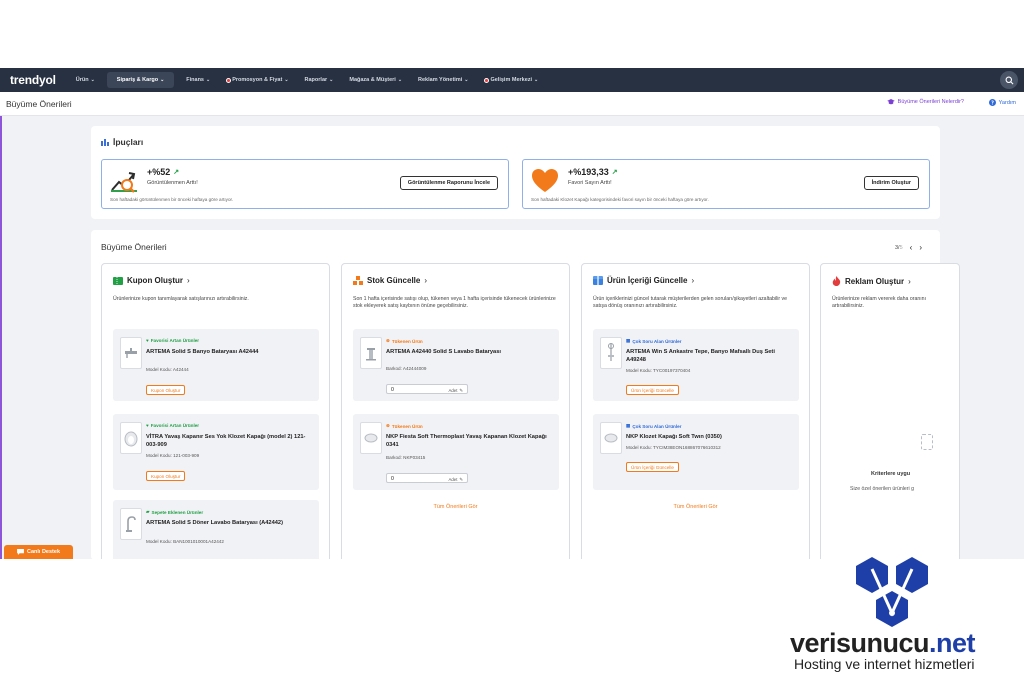 The width and height of the screenshot is (1024, 683). I want to click on tips-title-text: İpuçları, so click(128, 142).